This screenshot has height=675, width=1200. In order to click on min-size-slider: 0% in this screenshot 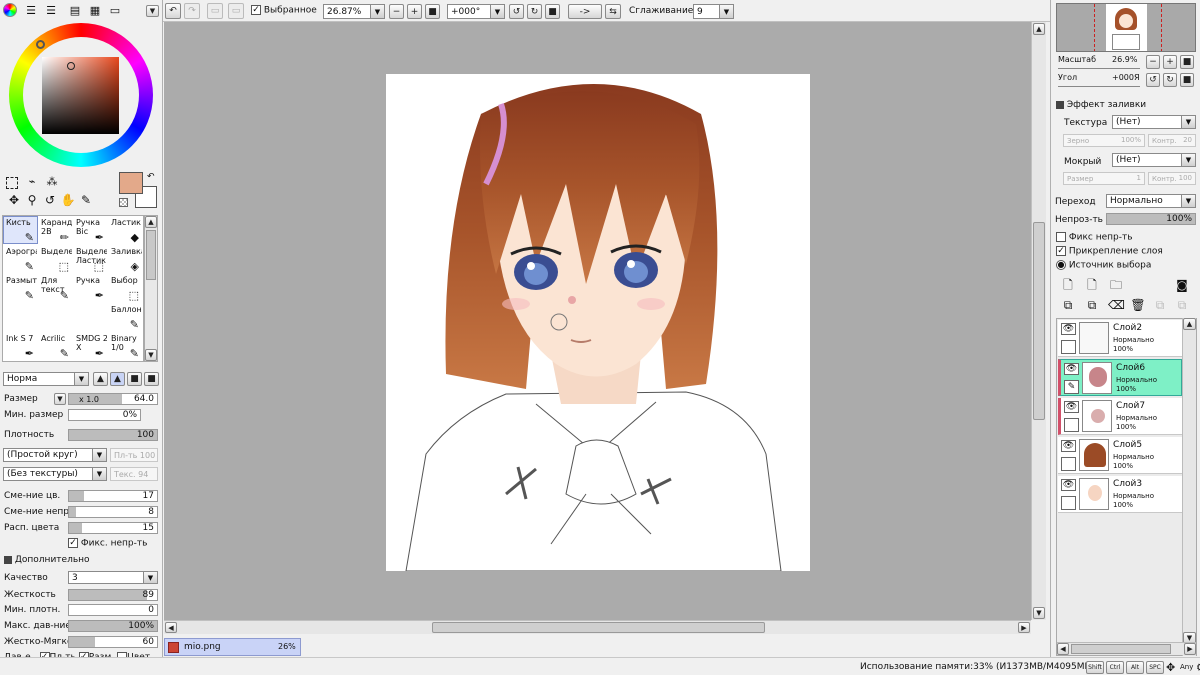, I will do `click(104, 415)`.